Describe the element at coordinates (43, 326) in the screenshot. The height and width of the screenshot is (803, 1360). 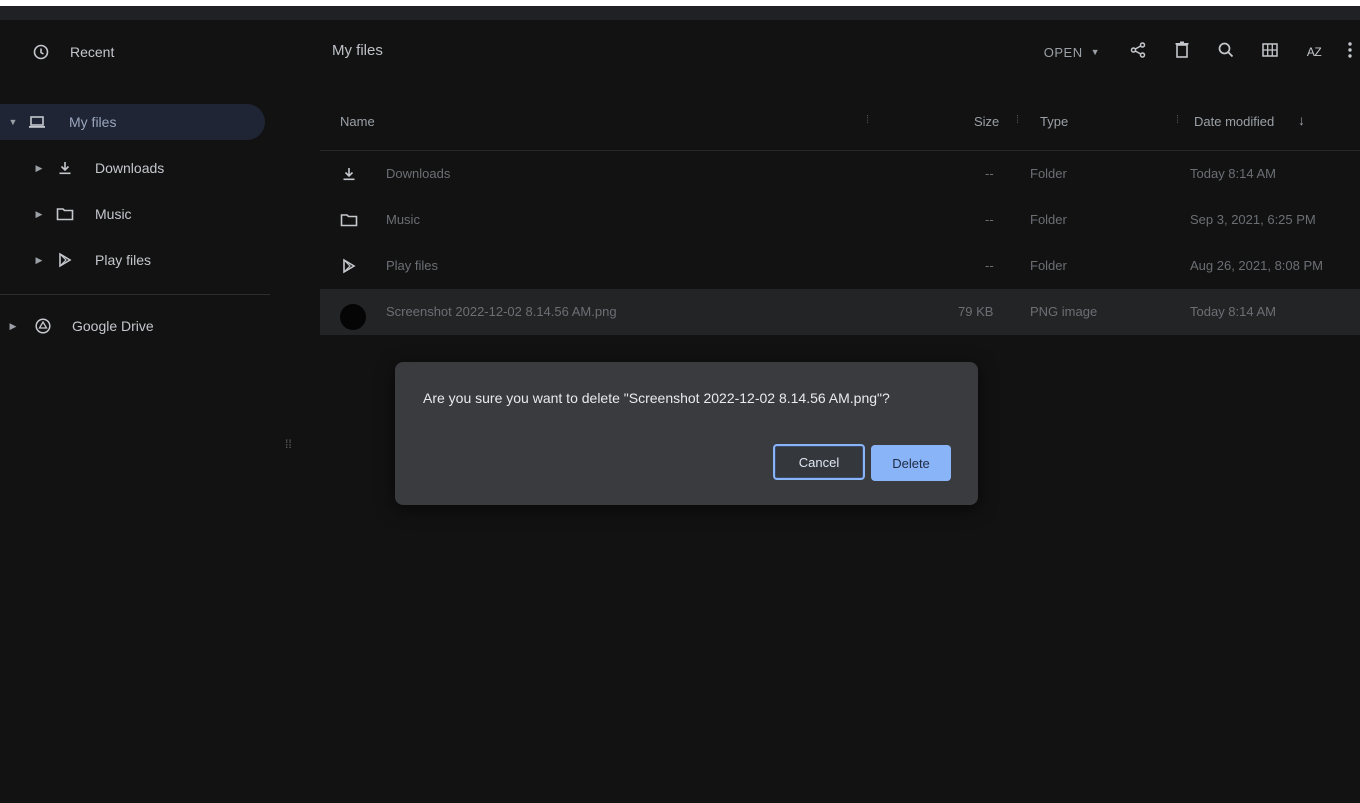
I see `drive-icon` at that location.